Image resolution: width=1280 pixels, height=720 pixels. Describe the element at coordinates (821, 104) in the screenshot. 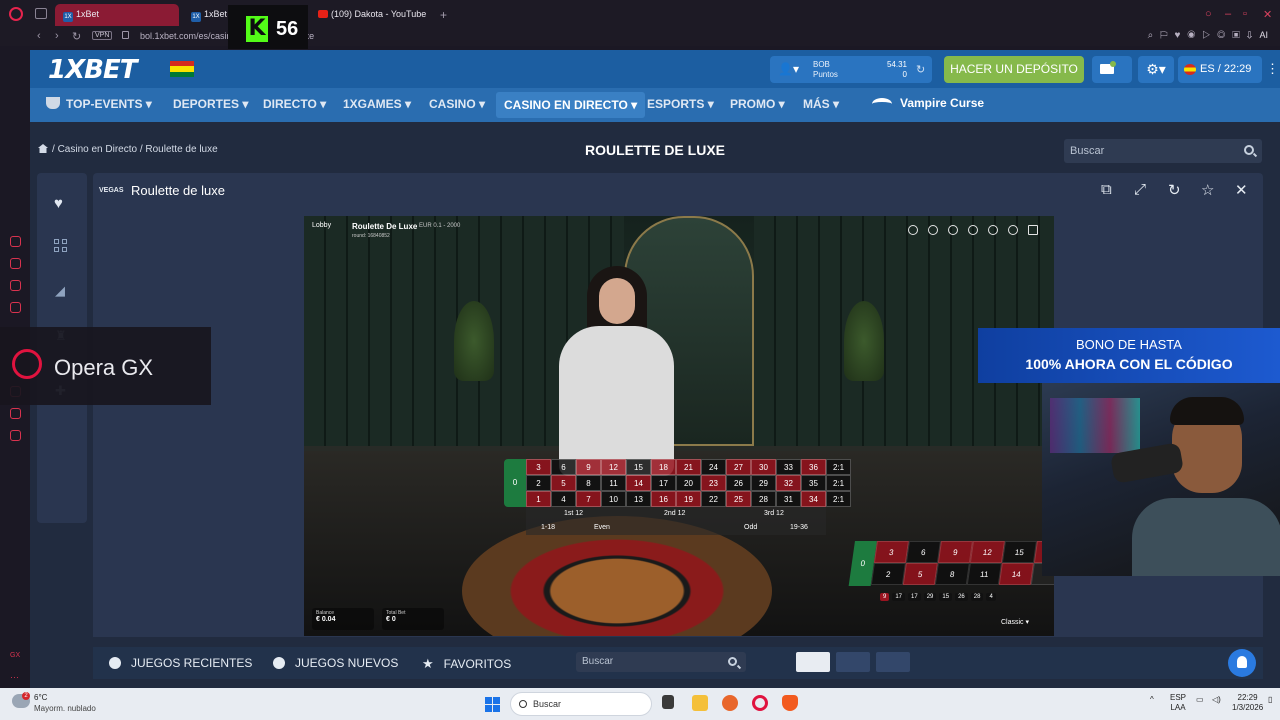

I see `nav-mas: MÁS ▾` at that location.